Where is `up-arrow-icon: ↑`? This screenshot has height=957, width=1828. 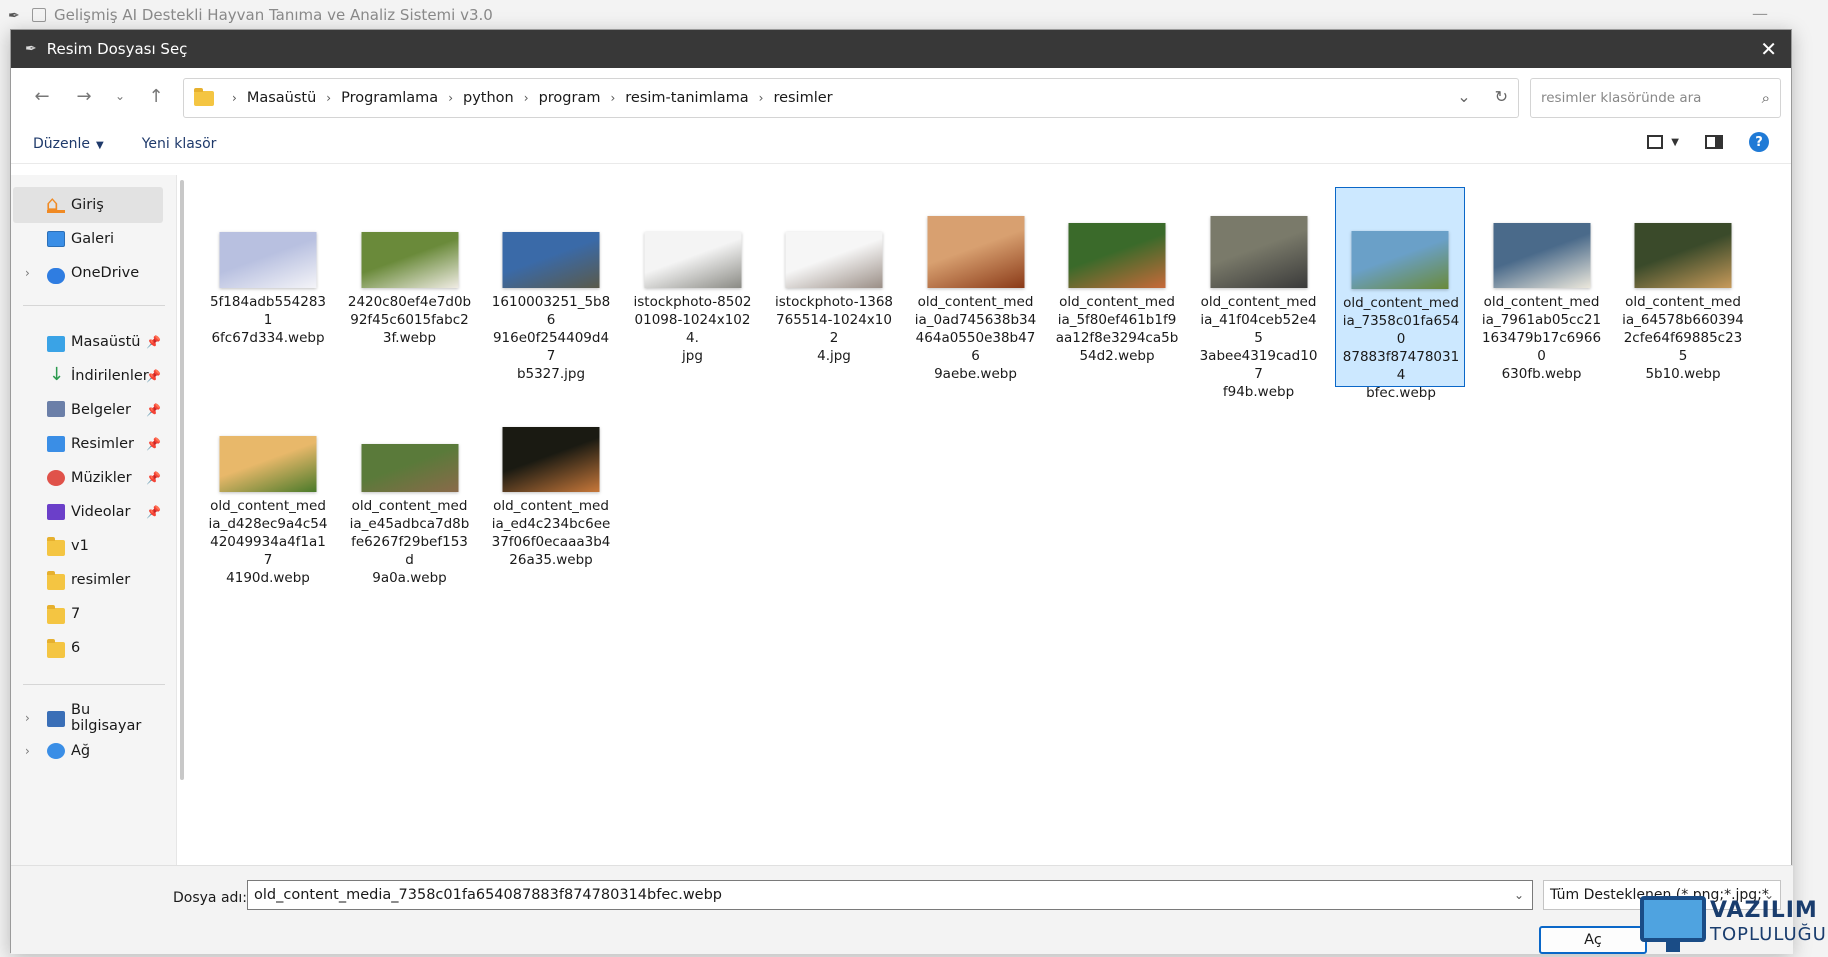
up-arrow-icon: ↑ is located at coordinates (156, 96).